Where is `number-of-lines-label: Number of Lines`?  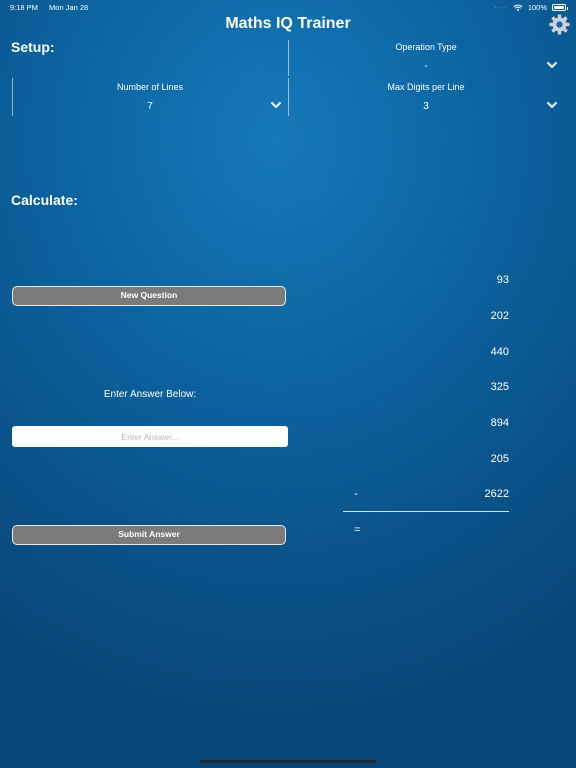
number-of-lines-label: Number of Lines is located at coordinates (150, 87).